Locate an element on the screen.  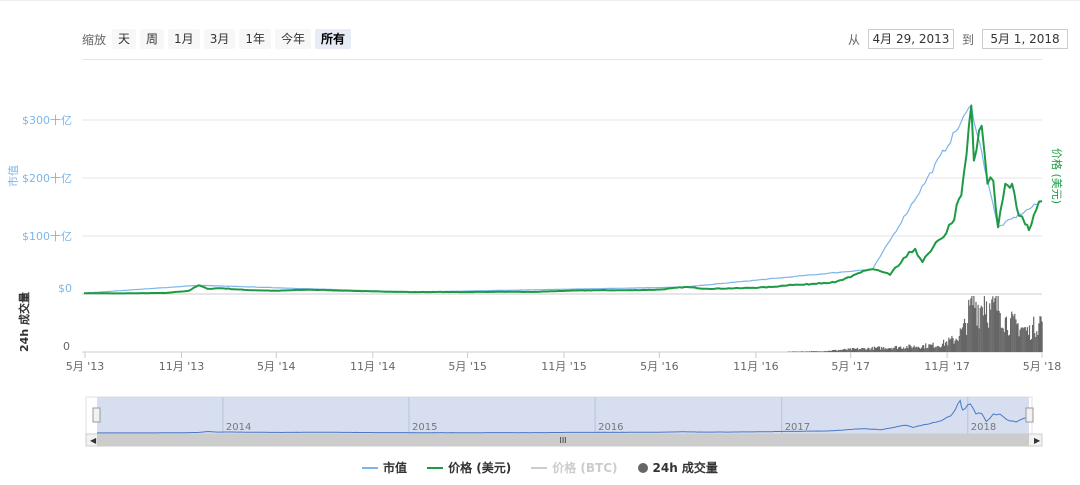
legend-price-btc: 价格 (BTC) is located at coordinates (574, 467).